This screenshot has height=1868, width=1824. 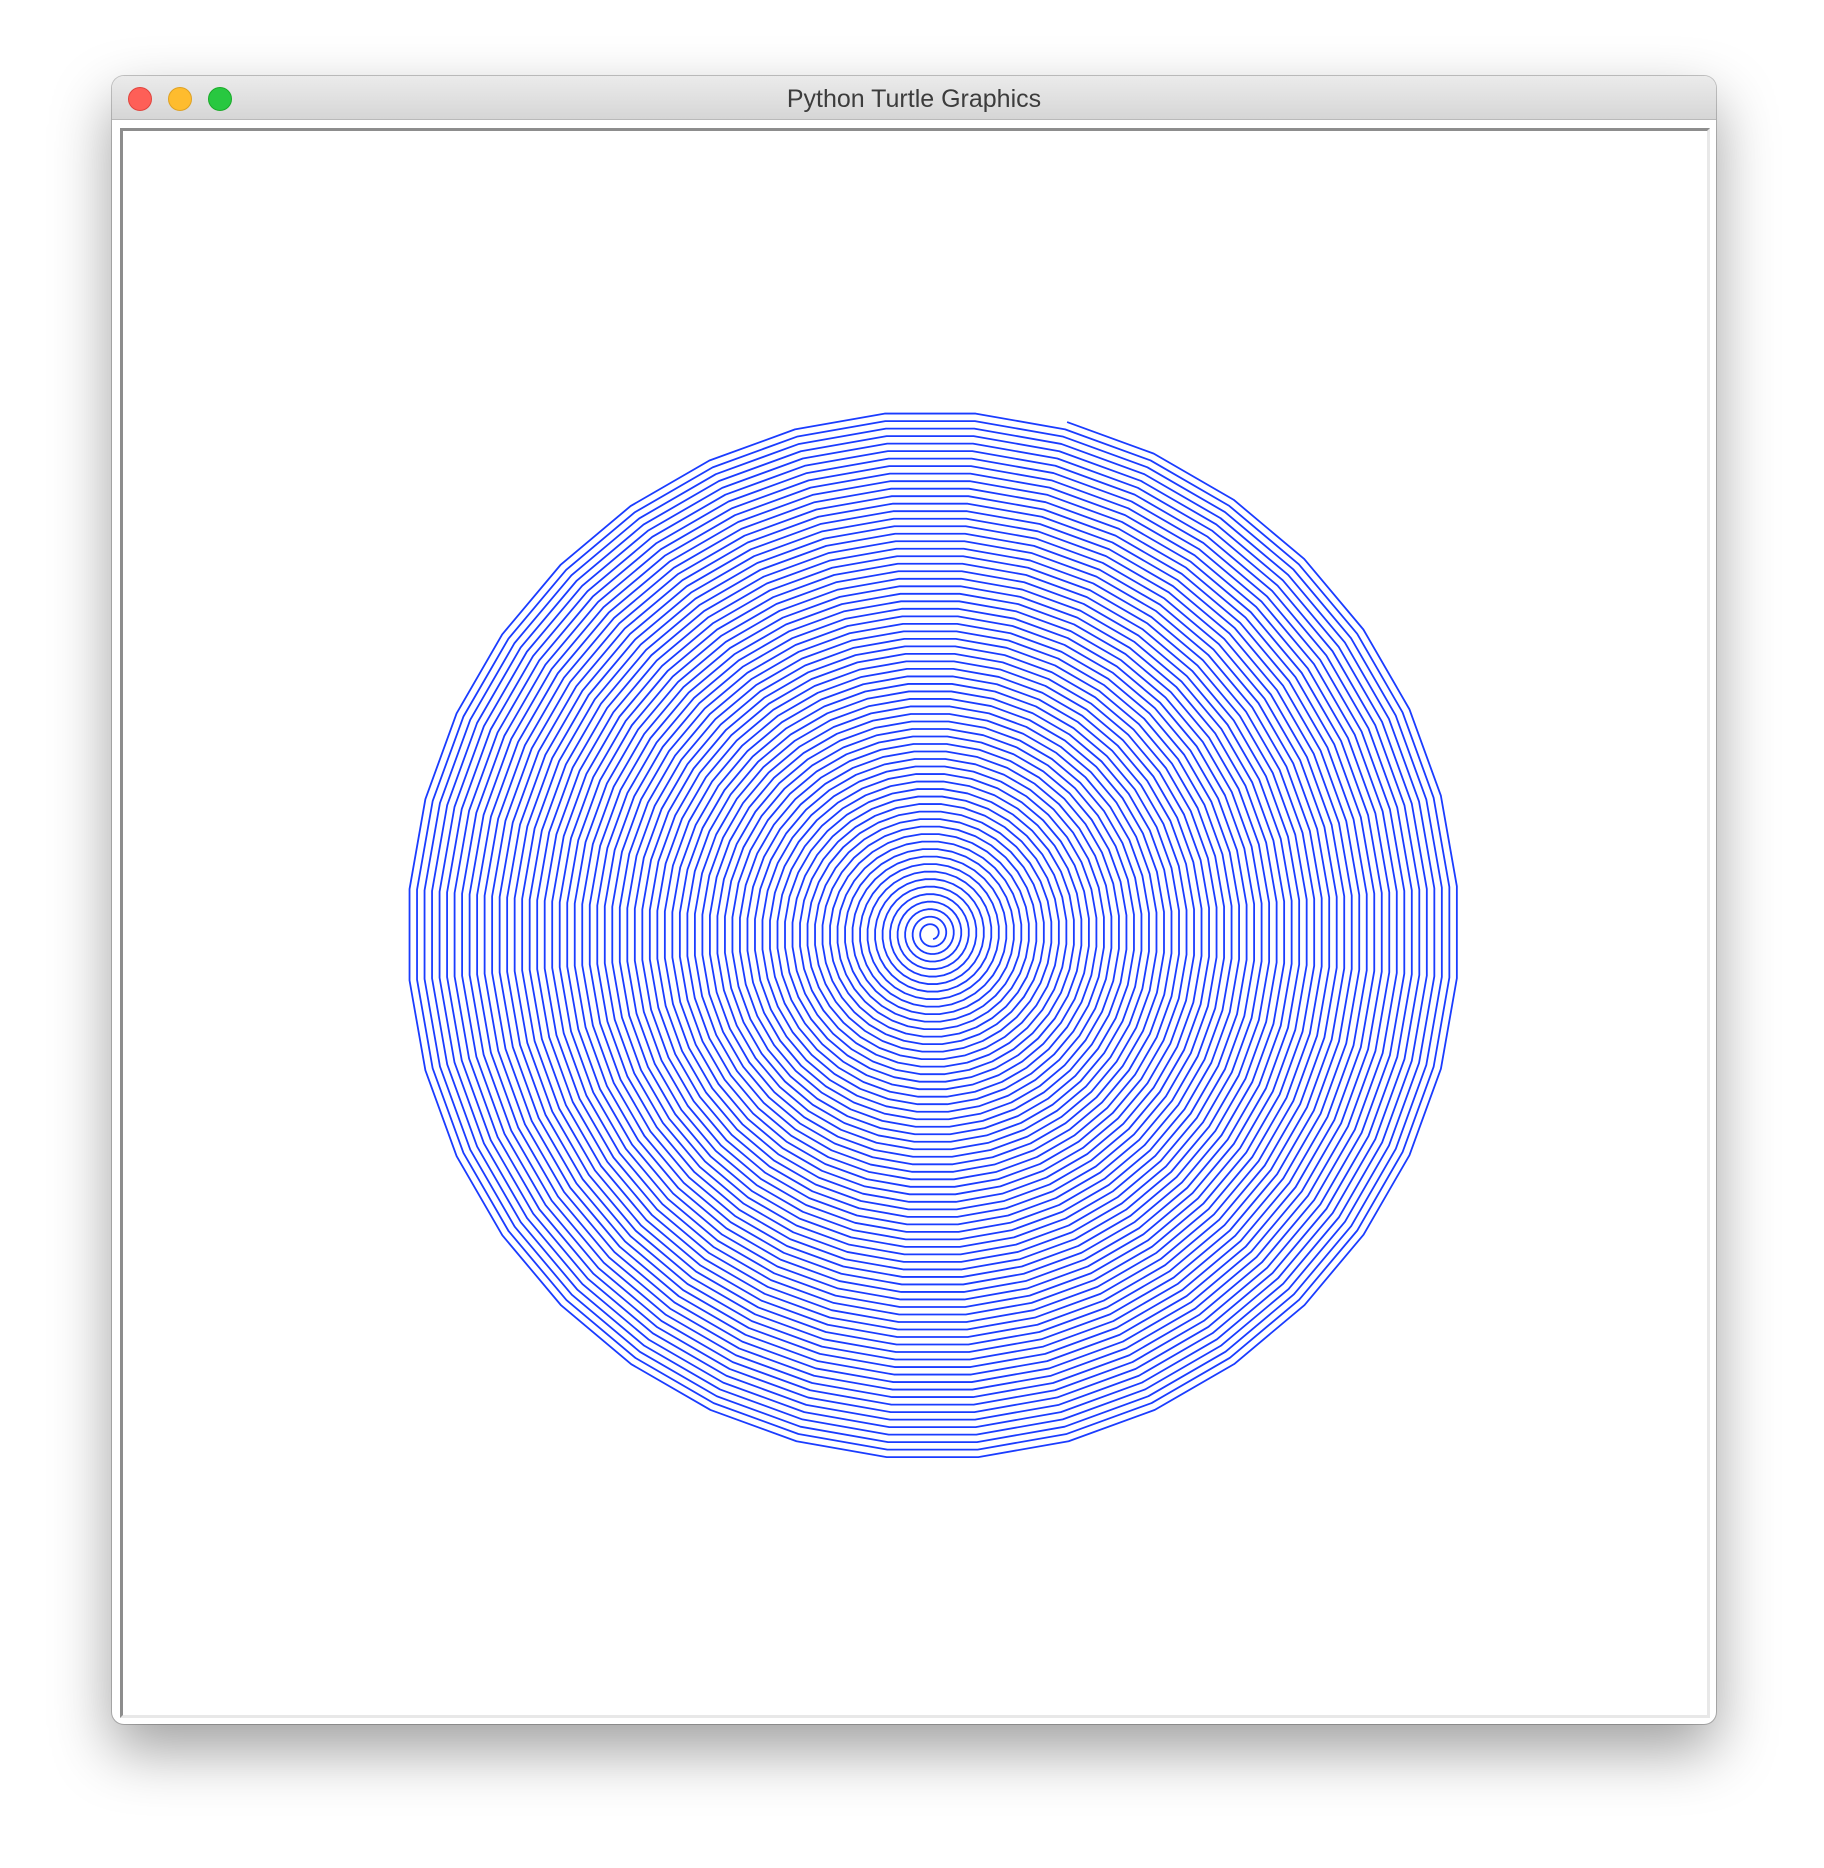 I want to click on window-title: Python Turtle Graphics, so click(x=914, y=99).